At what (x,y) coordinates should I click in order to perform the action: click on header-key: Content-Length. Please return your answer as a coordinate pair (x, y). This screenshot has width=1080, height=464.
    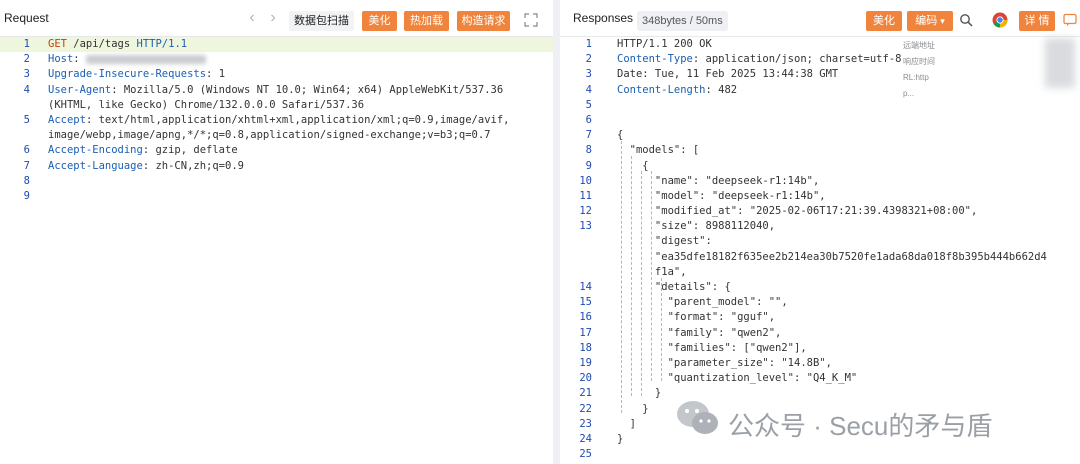
    Looking at the image, I should click on (661, 89).